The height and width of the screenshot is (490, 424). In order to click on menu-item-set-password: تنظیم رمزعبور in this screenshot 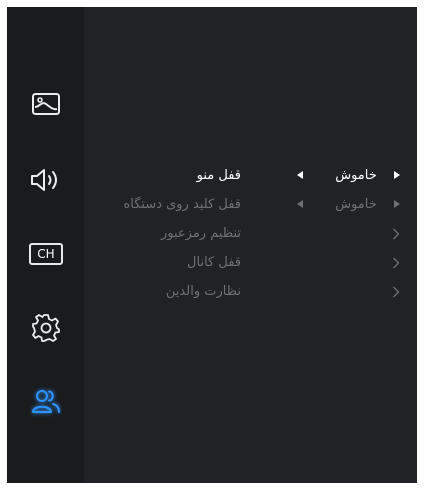, I will do `click(256, 233)`.